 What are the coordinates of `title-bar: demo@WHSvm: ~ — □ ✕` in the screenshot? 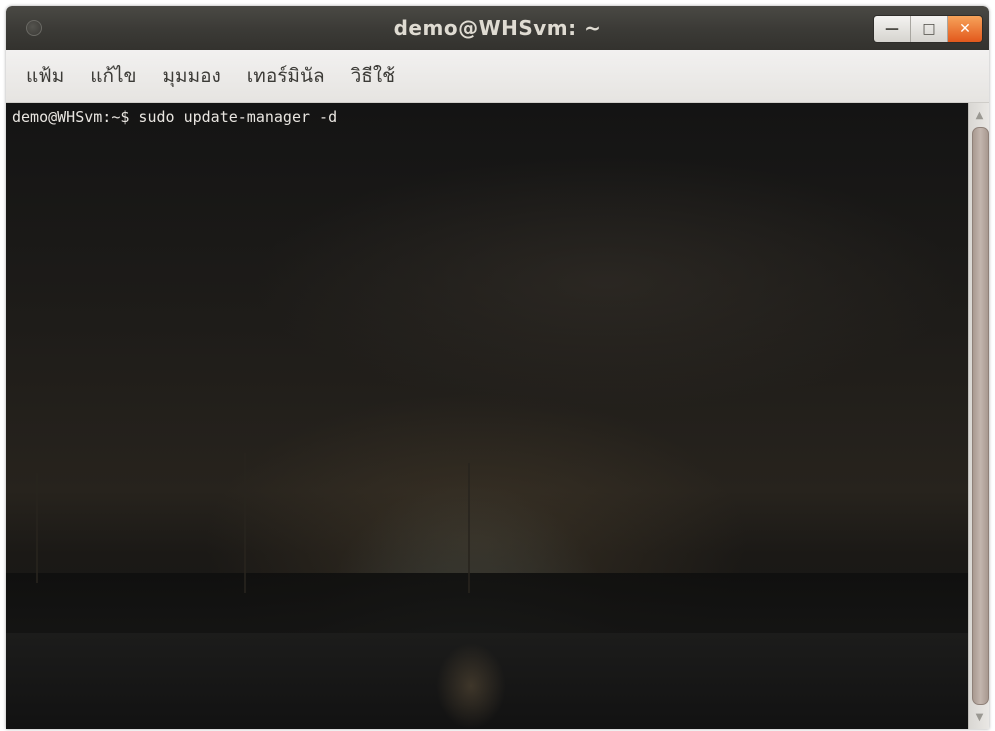 It's located at (497, 28).